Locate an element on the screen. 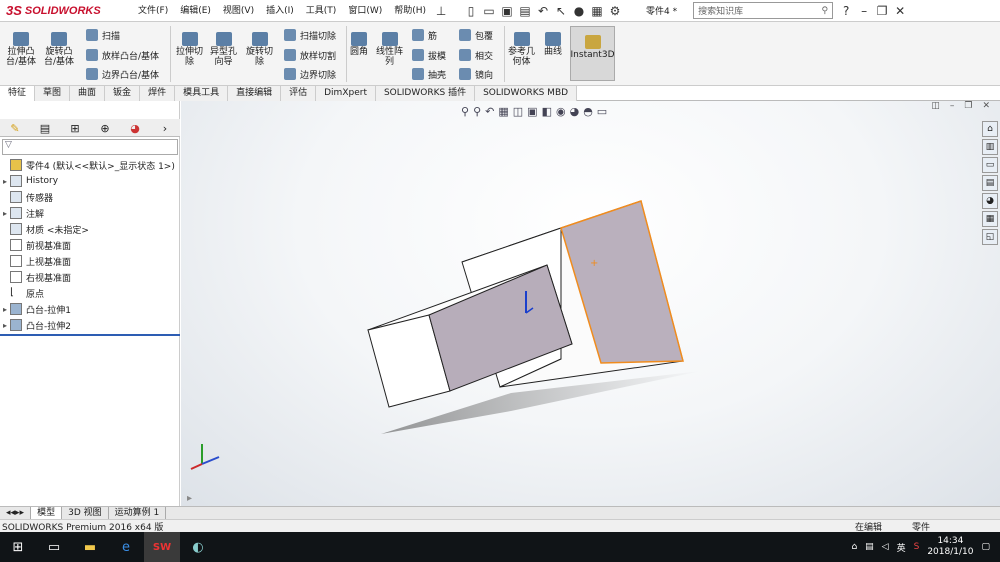 The height and width of the screenshot is (562, 1000). menu-window: 窗口(W) is located at coordinates (365, 11).